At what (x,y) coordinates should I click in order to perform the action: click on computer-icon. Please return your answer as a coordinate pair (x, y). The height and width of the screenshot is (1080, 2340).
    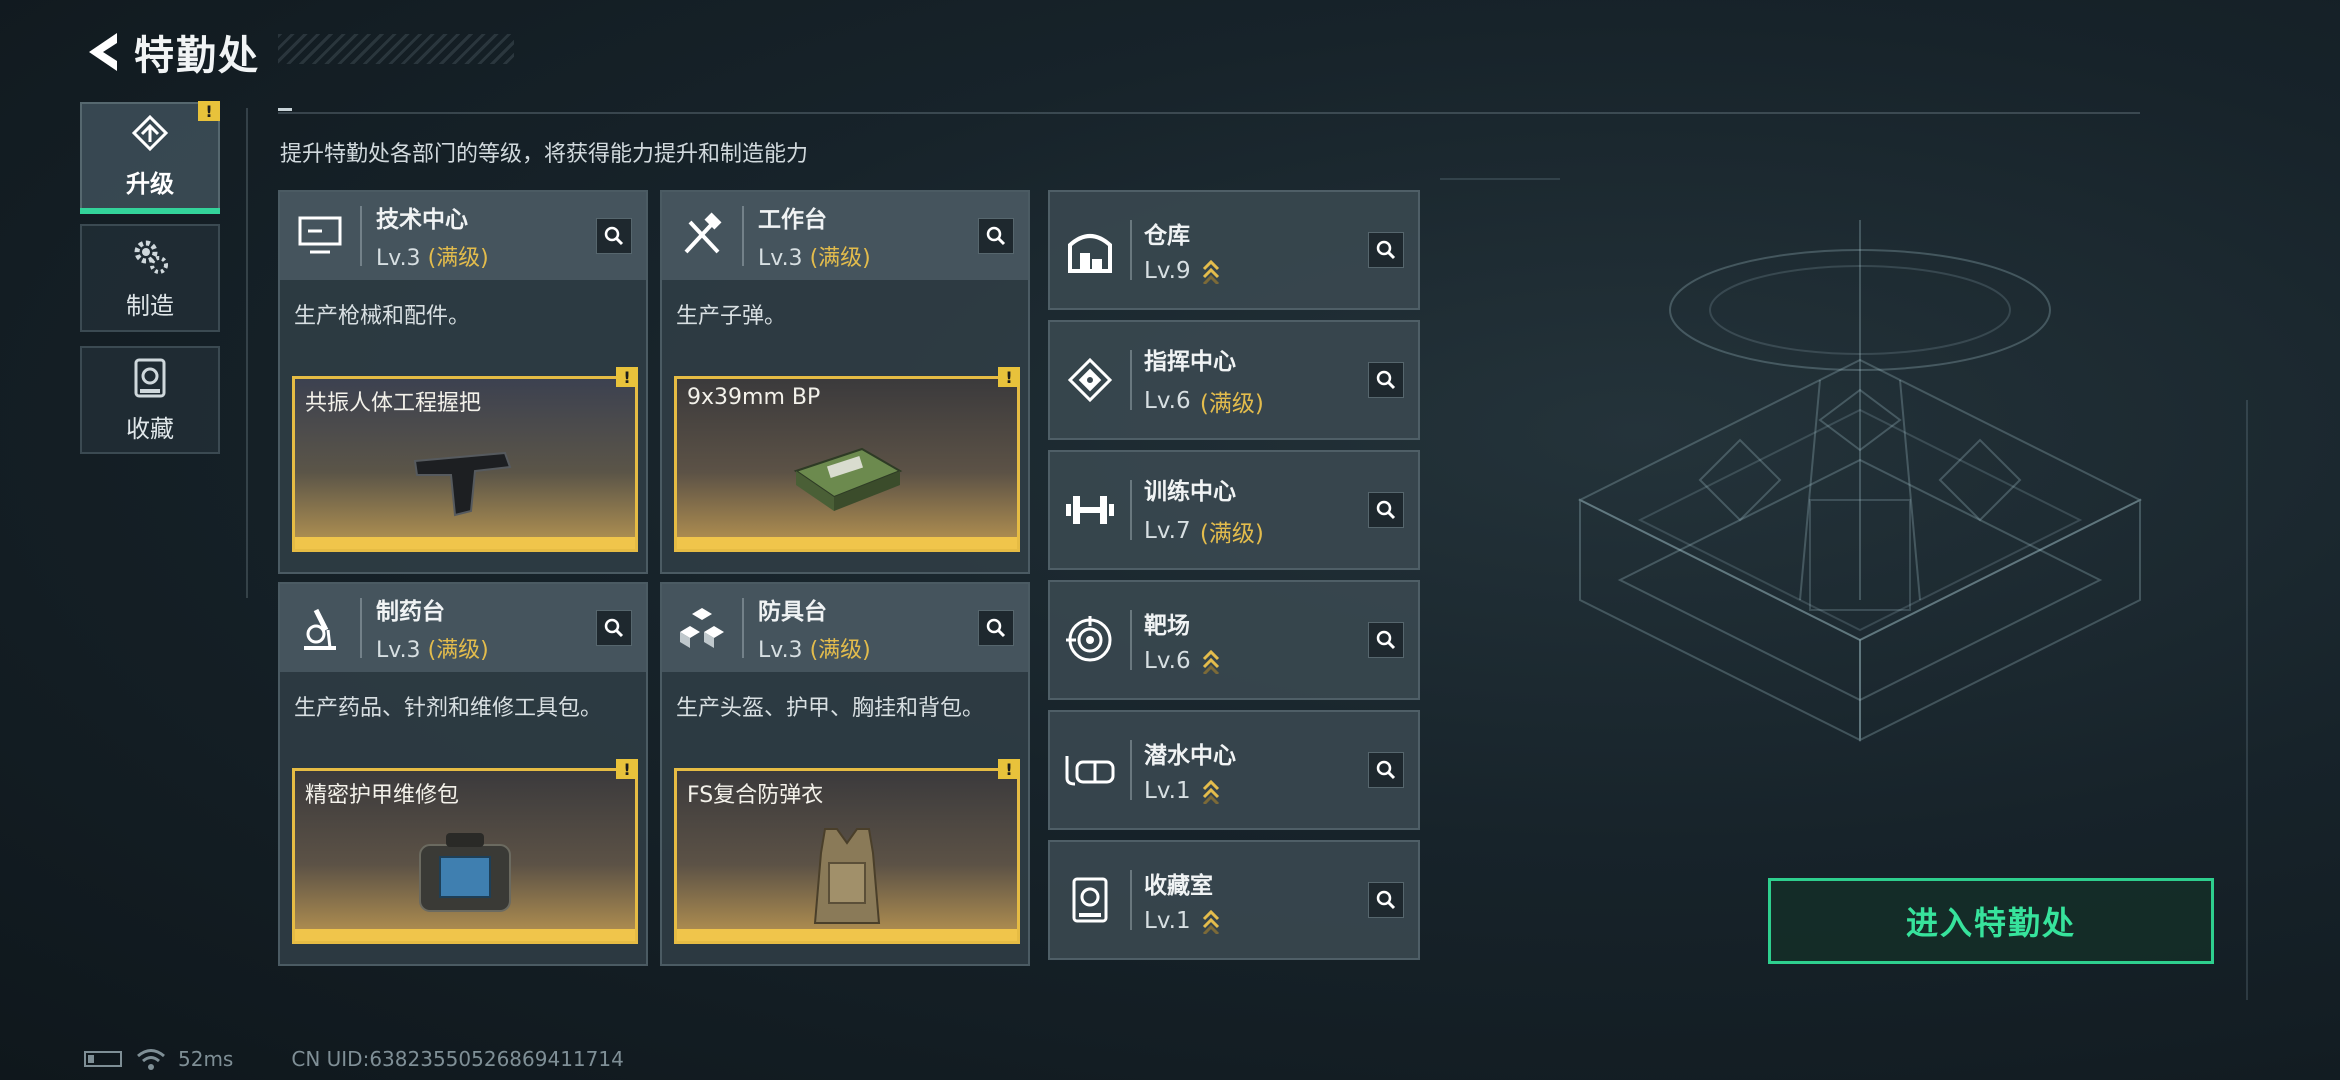
    Looking at the image, I should click on (320, 236).